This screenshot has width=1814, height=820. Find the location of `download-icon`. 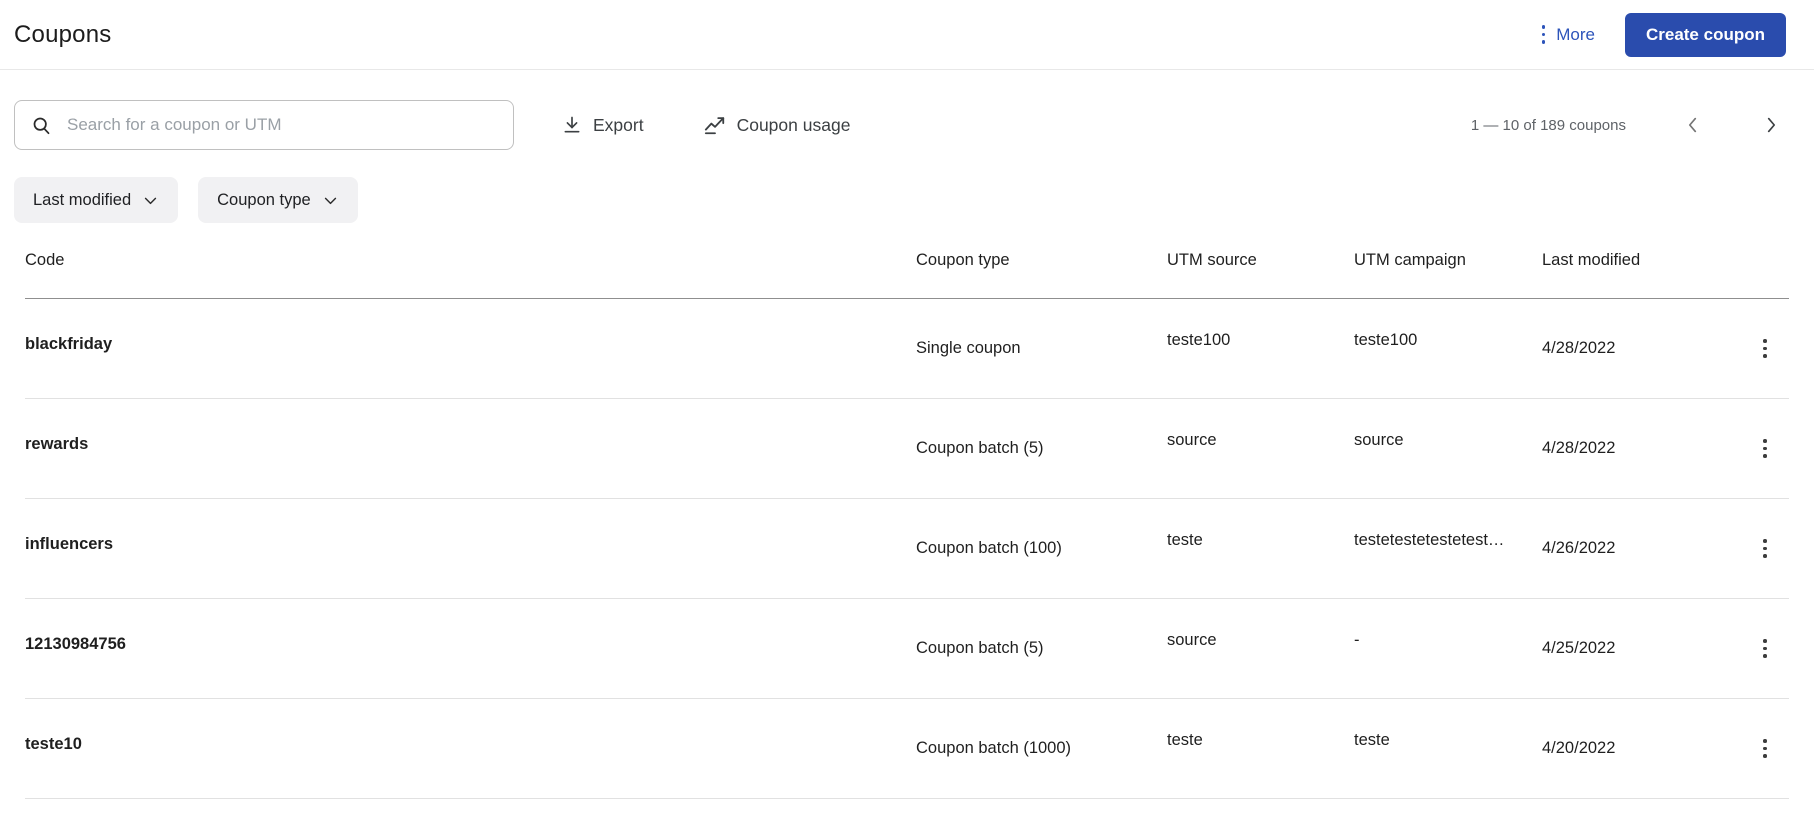

download-icon is located at coordinates (572, 124).